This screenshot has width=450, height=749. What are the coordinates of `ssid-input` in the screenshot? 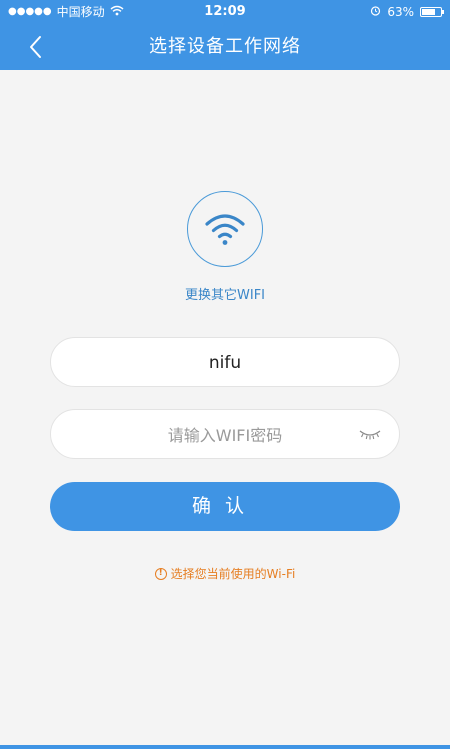 It's located at (225, 363).